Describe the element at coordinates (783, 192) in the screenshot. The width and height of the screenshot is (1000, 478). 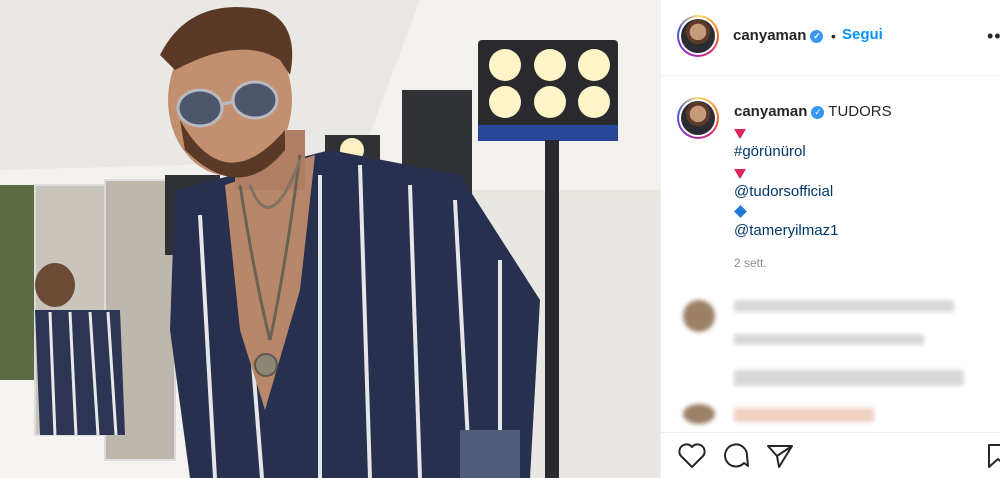
I see `caption-mention-tudors: @tudorsofficial` at that location.